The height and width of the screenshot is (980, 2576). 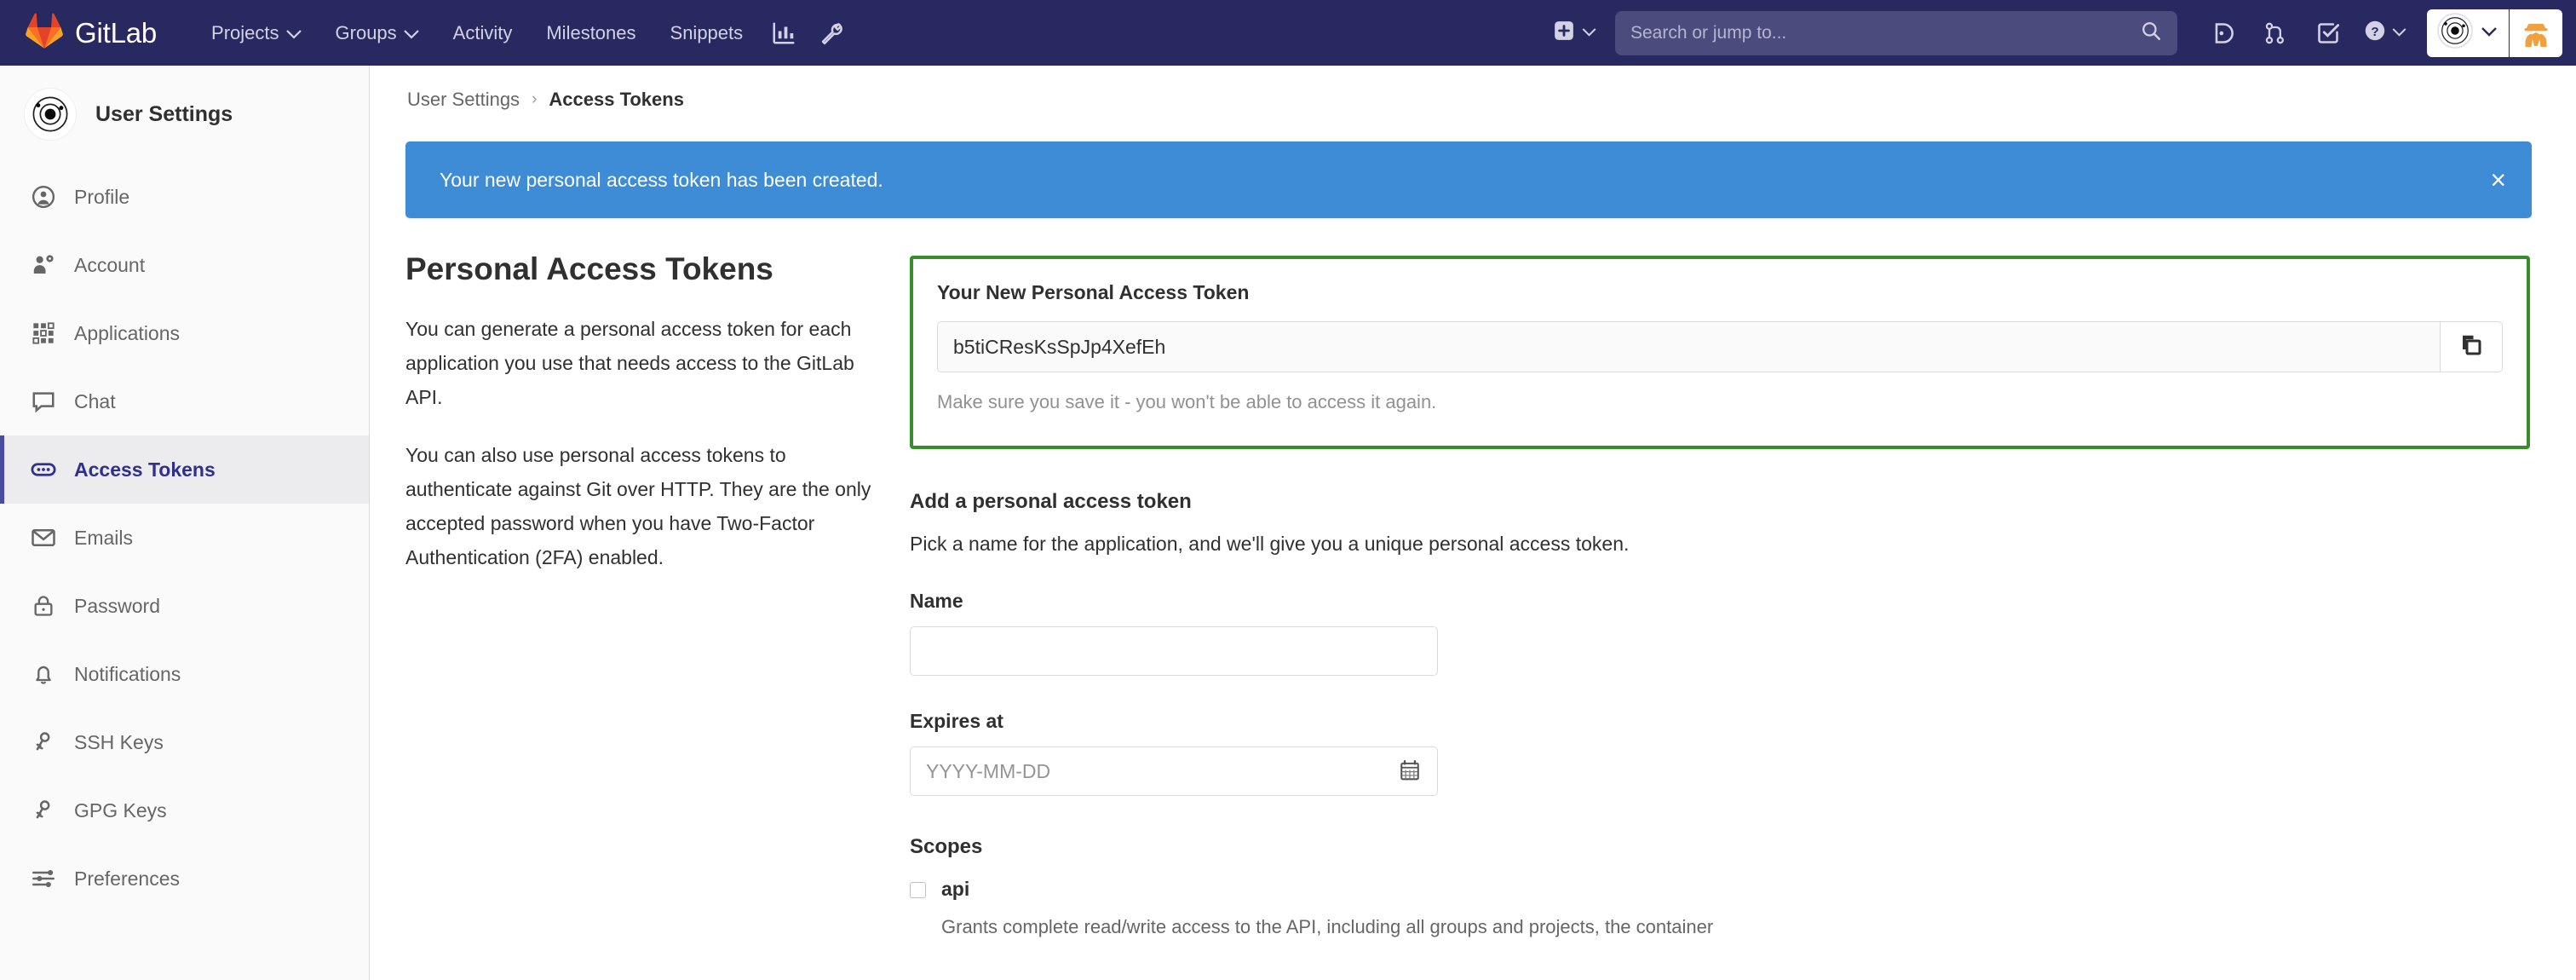 I want to click on sidebar-item-notifications: Notifications, so click(x=185, y=674).